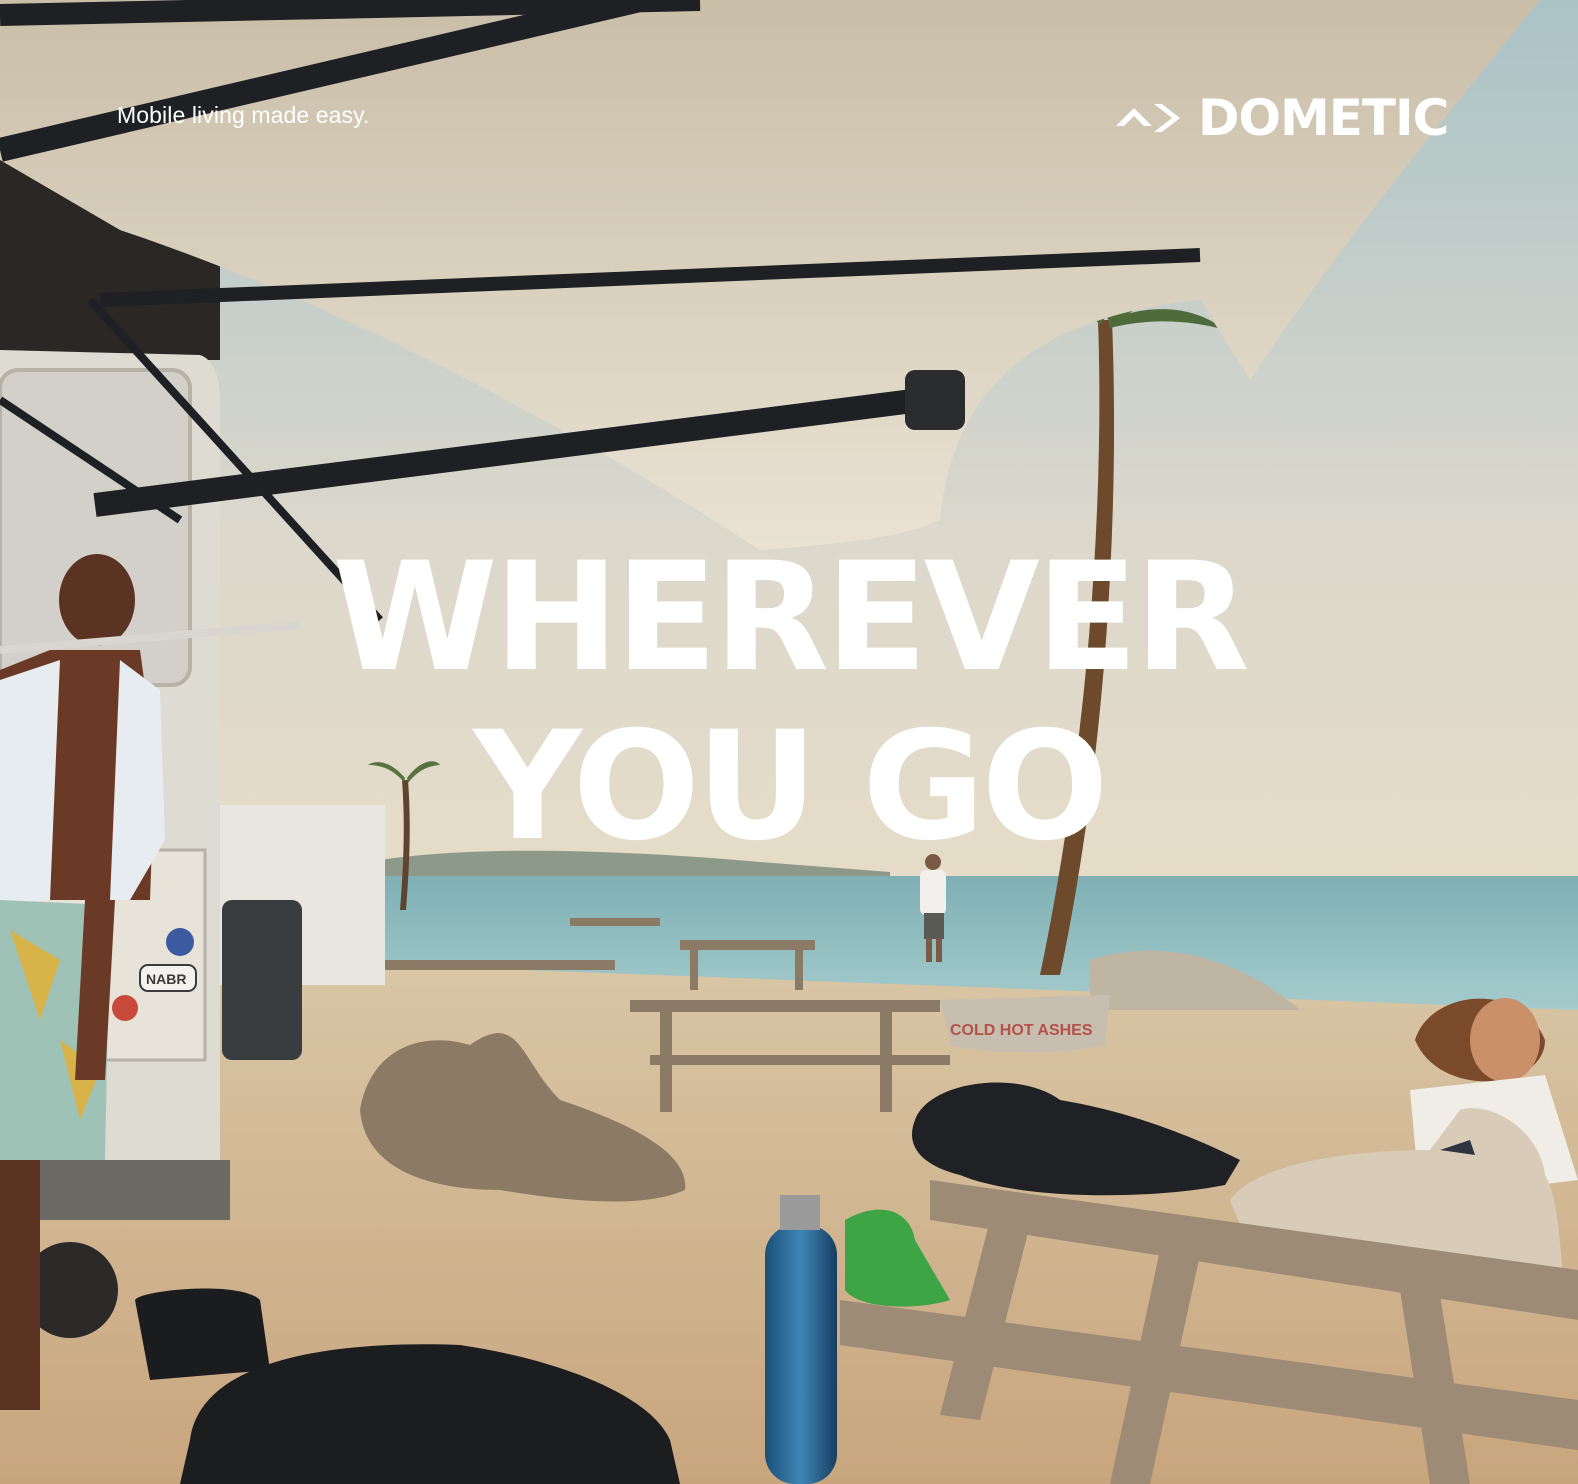 This screenshot has width=1578, height=1484. Describe the element at coordinates (790, 618) in the screenshot. I see `headline-line-1: WHEREVER` at that location.